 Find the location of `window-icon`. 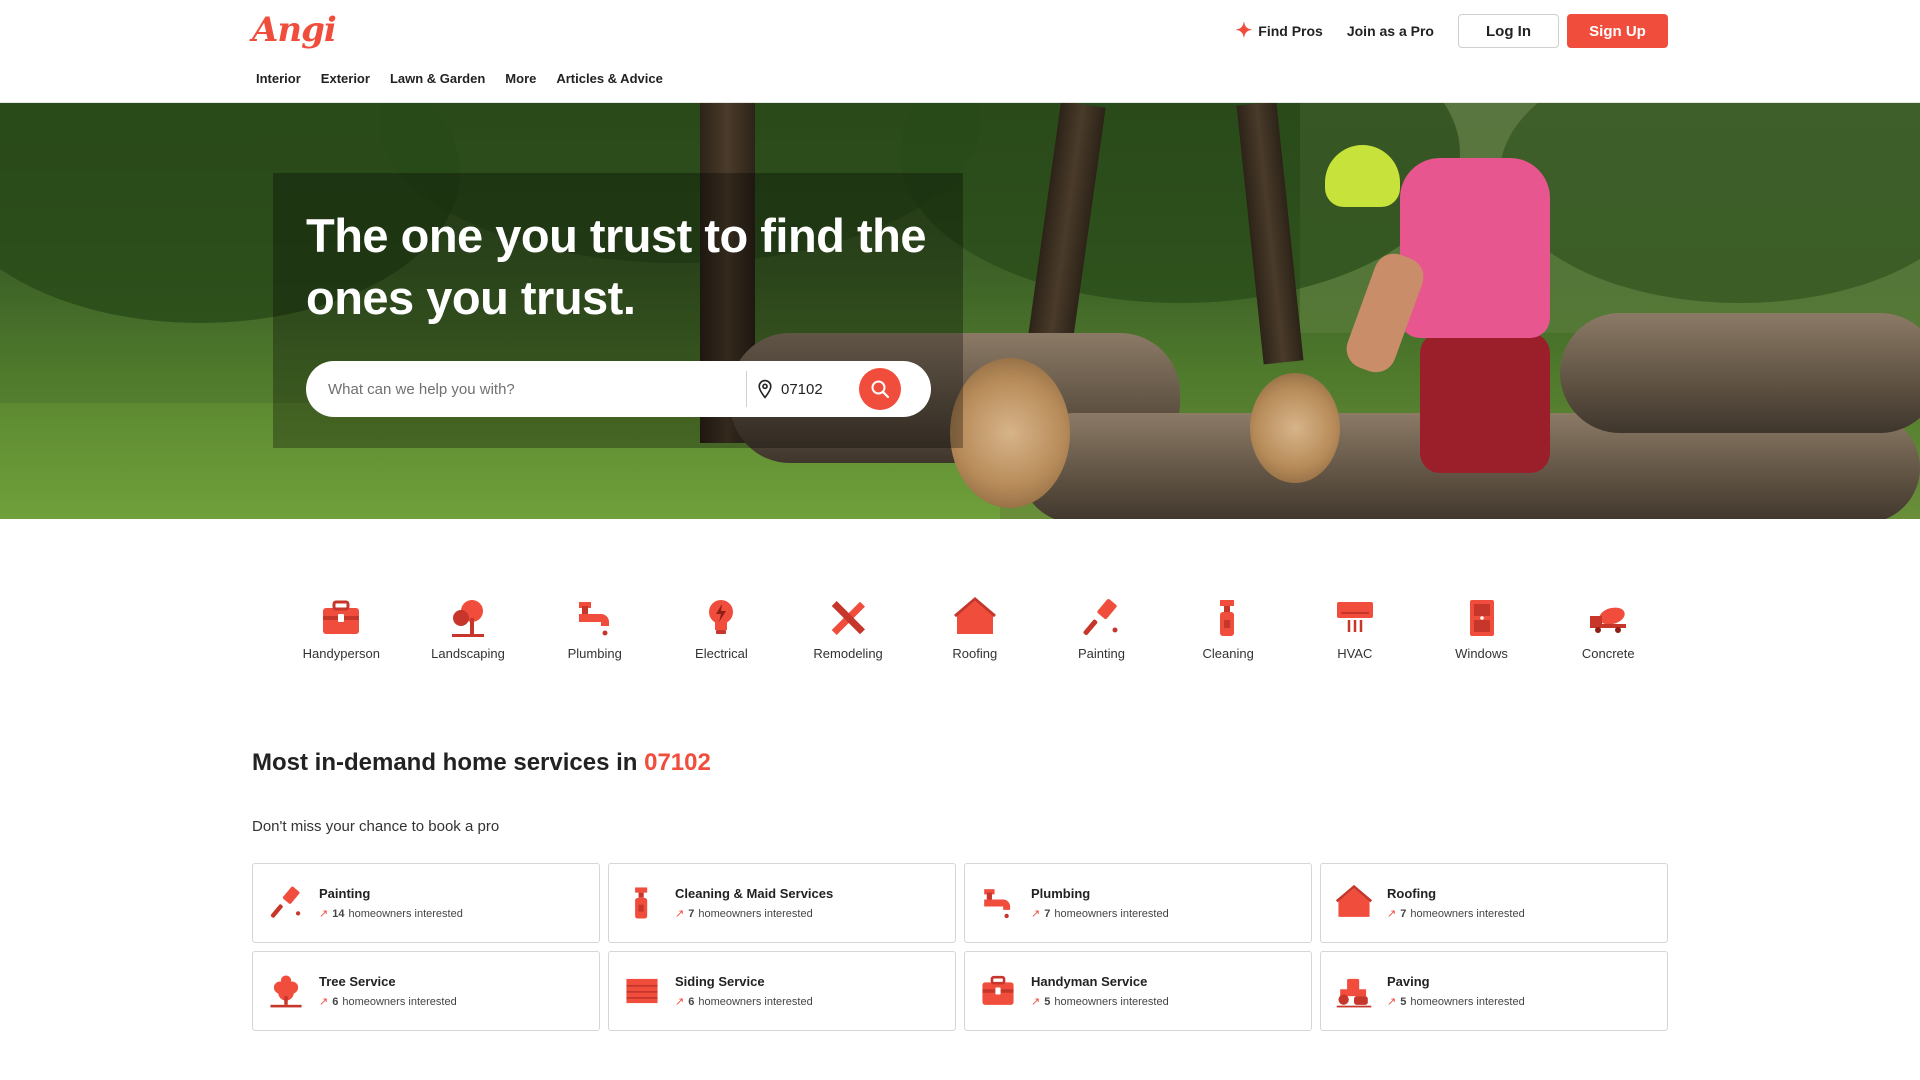

window-icon is located at coordinates (1481, 618).